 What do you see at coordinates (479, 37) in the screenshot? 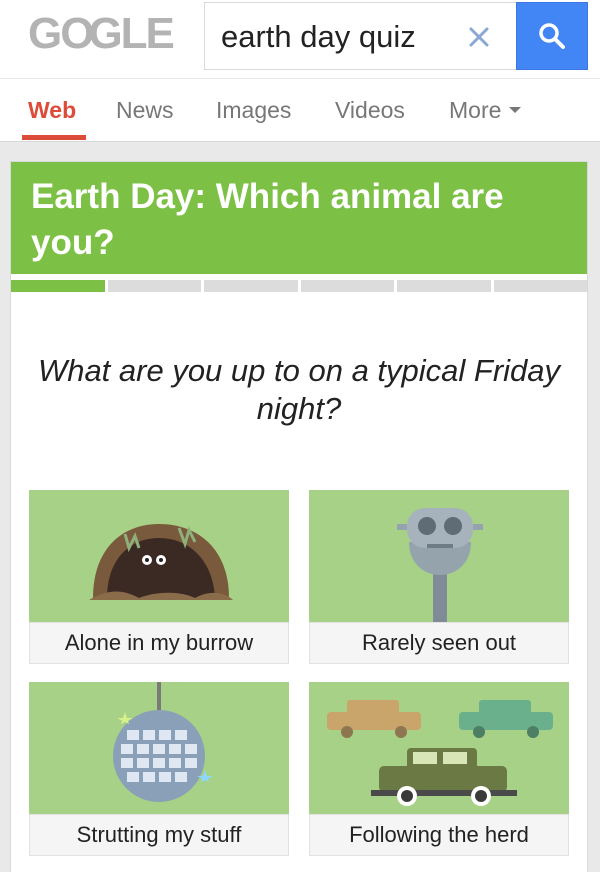
I see `close-icon` at bounding box center [479, 37].